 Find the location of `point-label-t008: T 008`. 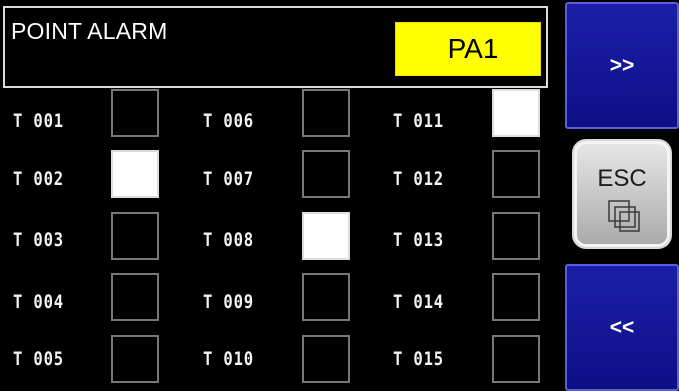

point-label-t008: T 008 is located at coordinates (229, 240).